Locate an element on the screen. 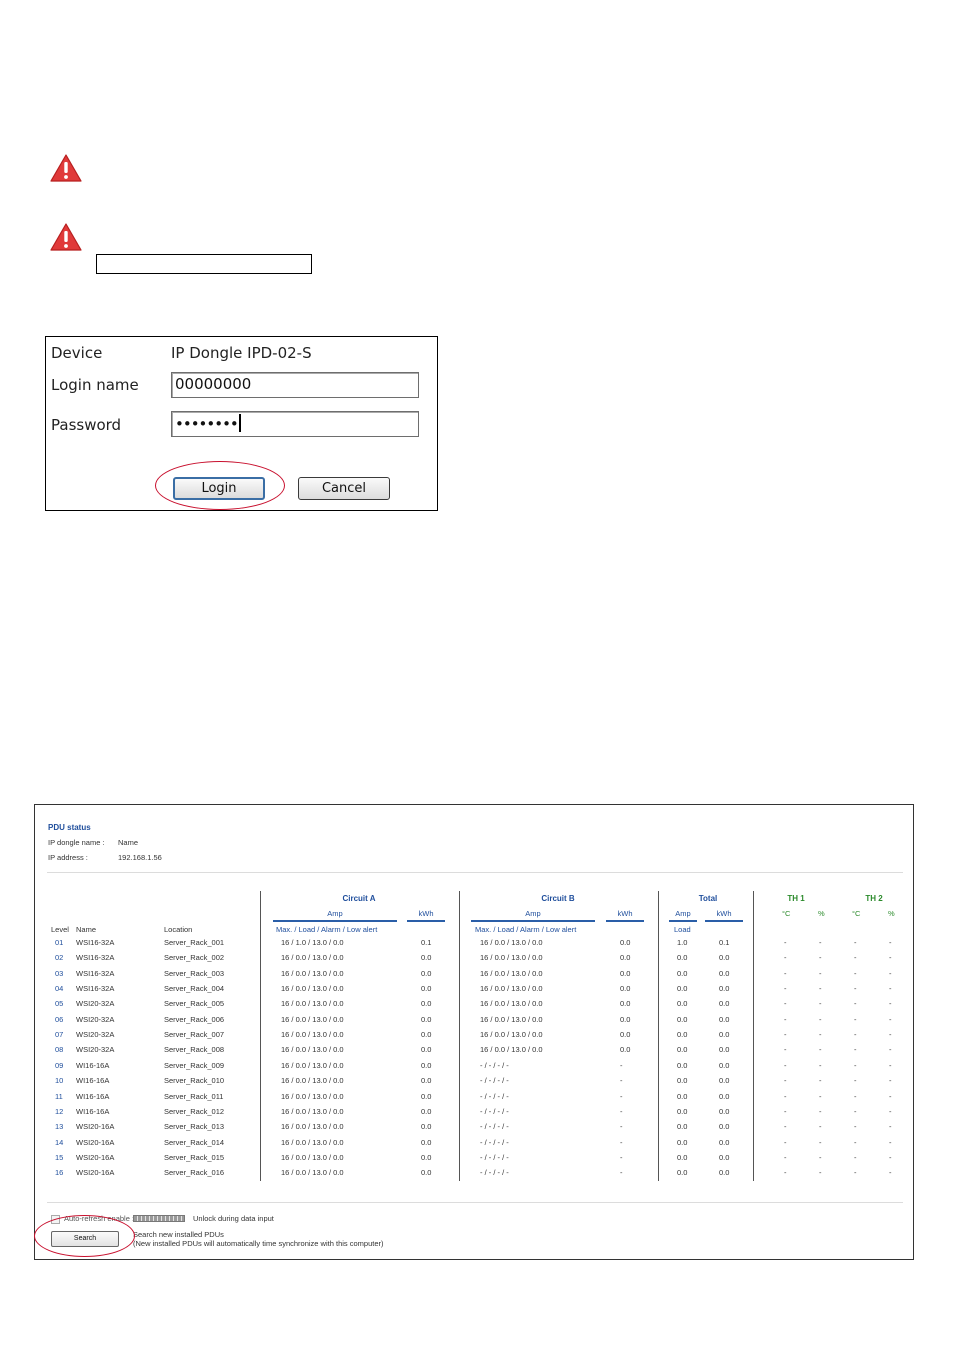 Image resolution: width=954 pixels, height=1350 pixels. cell-level: 15 is located at coordinates (59, 1157).